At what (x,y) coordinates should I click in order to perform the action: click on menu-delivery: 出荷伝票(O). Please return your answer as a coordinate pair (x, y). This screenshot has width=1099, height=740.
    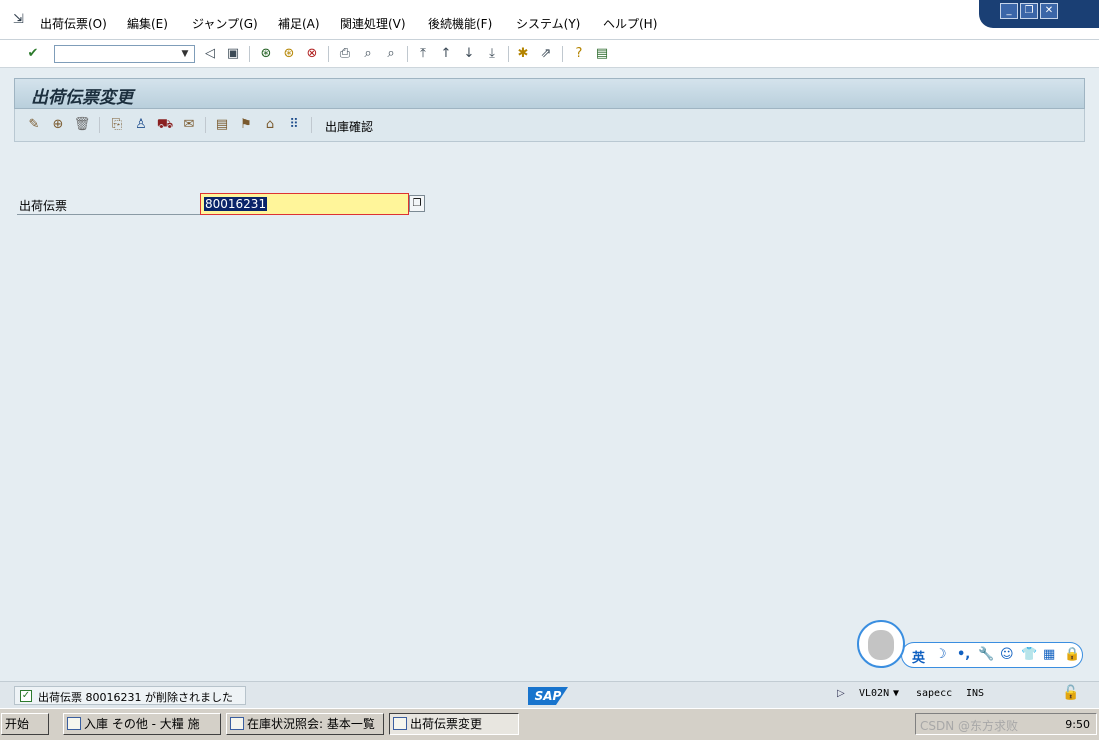
    Looking at the image, I should click on (73, 23).